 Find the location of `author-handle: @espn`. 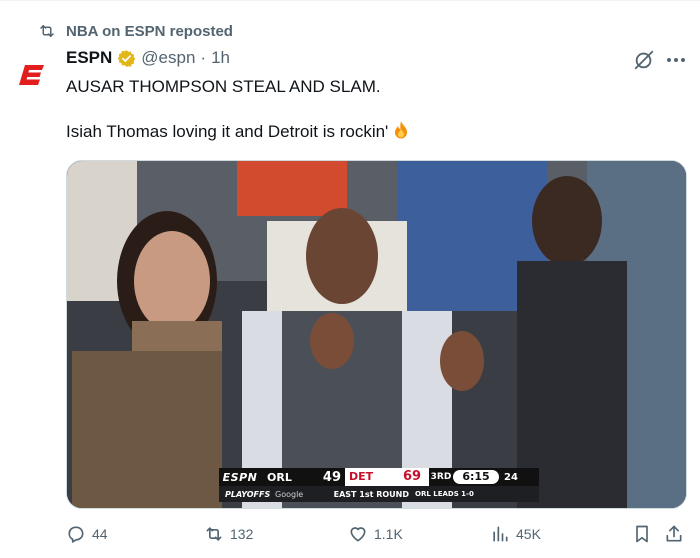

author-handle: @espn is located at coordinates (168, 58).